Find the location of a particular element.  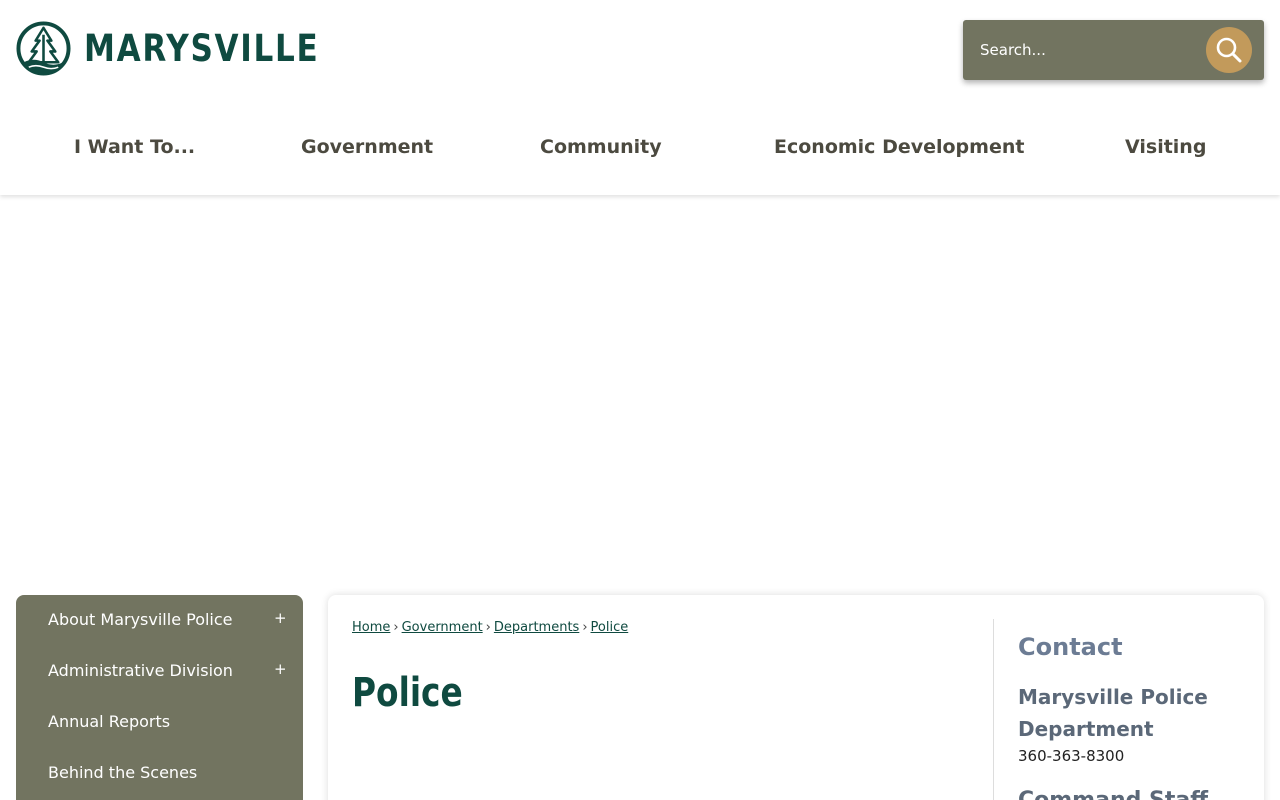

sidebar-item-label: Behind the Scenes is located at coordinates (123, 772).